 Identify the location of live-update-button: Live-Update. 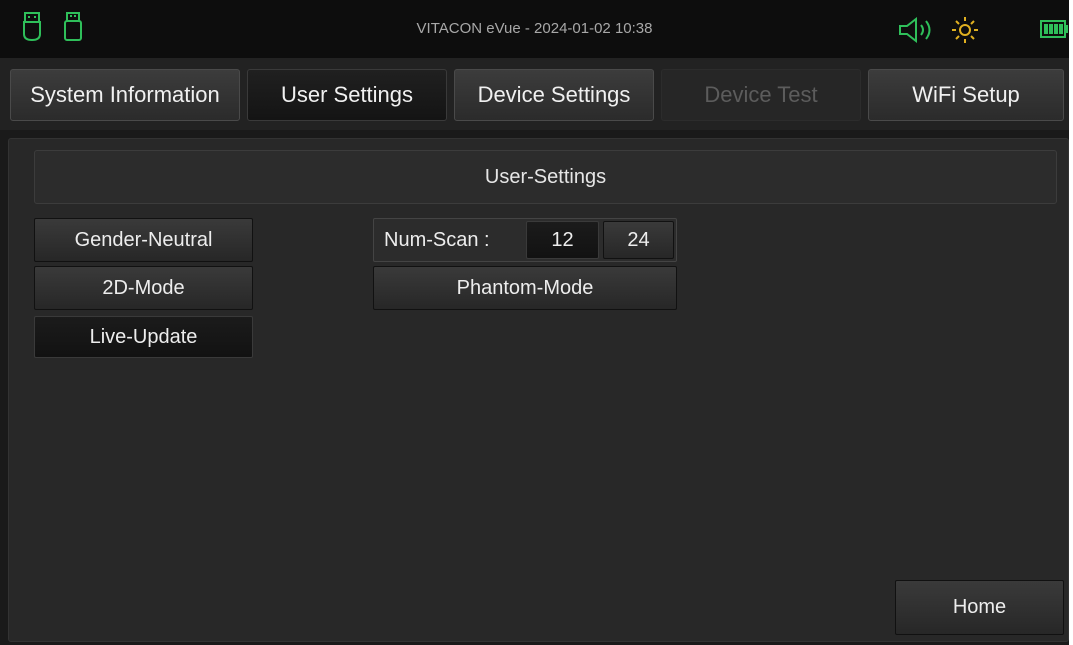
(143, 337).